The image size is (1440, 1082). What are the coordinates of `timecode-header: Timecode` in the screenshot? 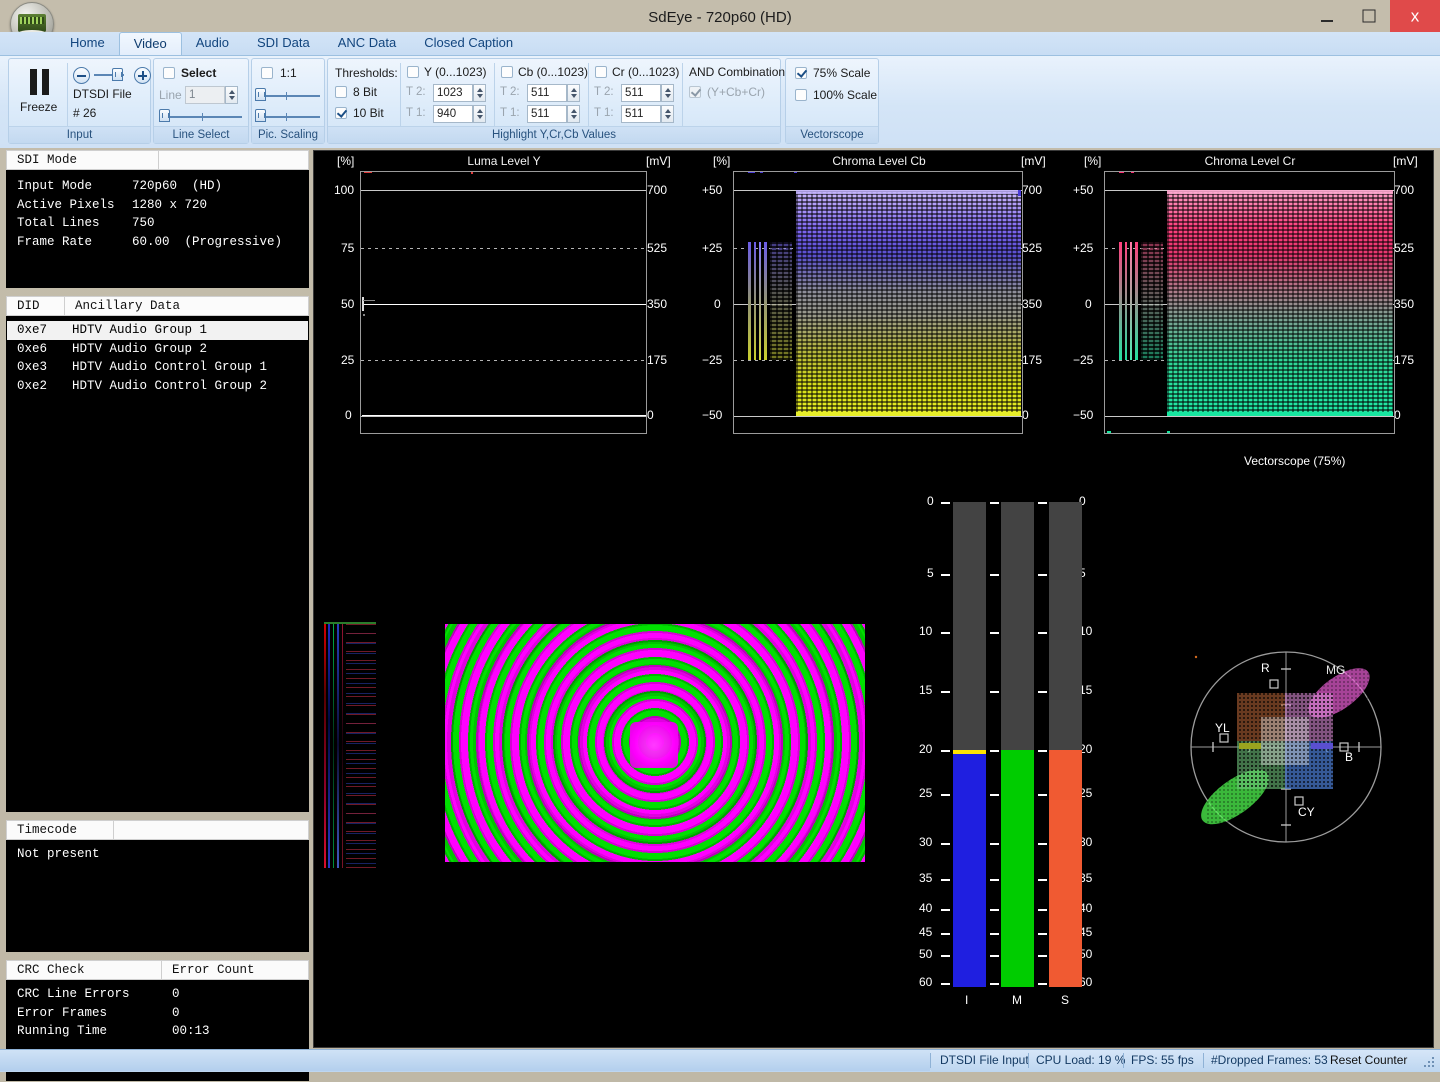 It's located at (157, 830).